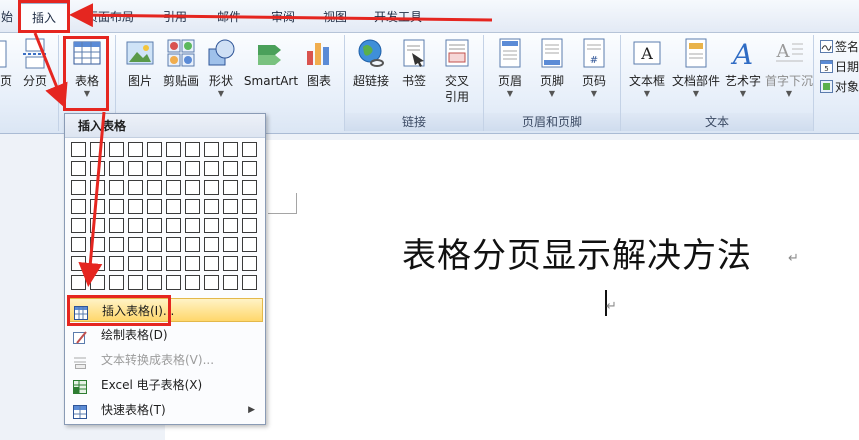  I want to click on draw-table-item: 绘制表格(D), so click(165, 335).